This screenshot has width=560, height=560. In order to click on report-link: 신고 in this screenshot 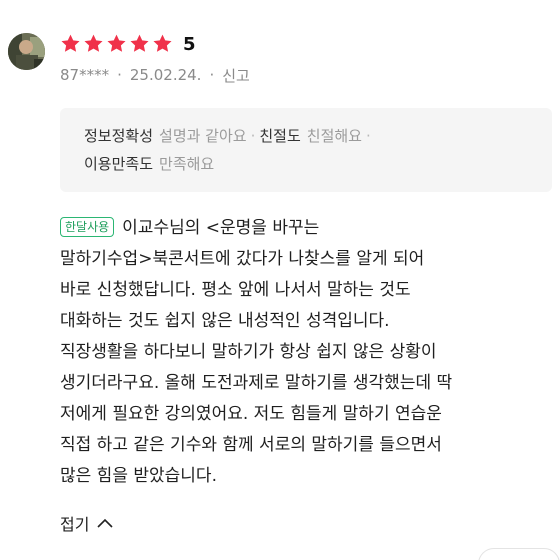, I will do `click(236, 75)`.